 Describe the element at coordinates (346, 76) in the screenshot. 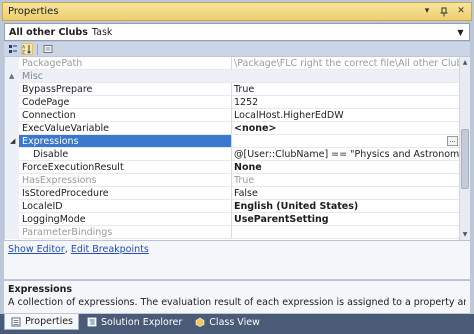

I see `category-fill` at that location.